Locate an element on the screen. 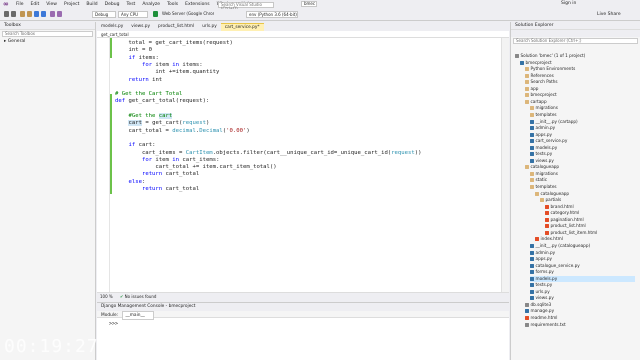 The height and width of the screenshot is (360, 640). menu-tools: Tools is located at coordinates (172, 4).